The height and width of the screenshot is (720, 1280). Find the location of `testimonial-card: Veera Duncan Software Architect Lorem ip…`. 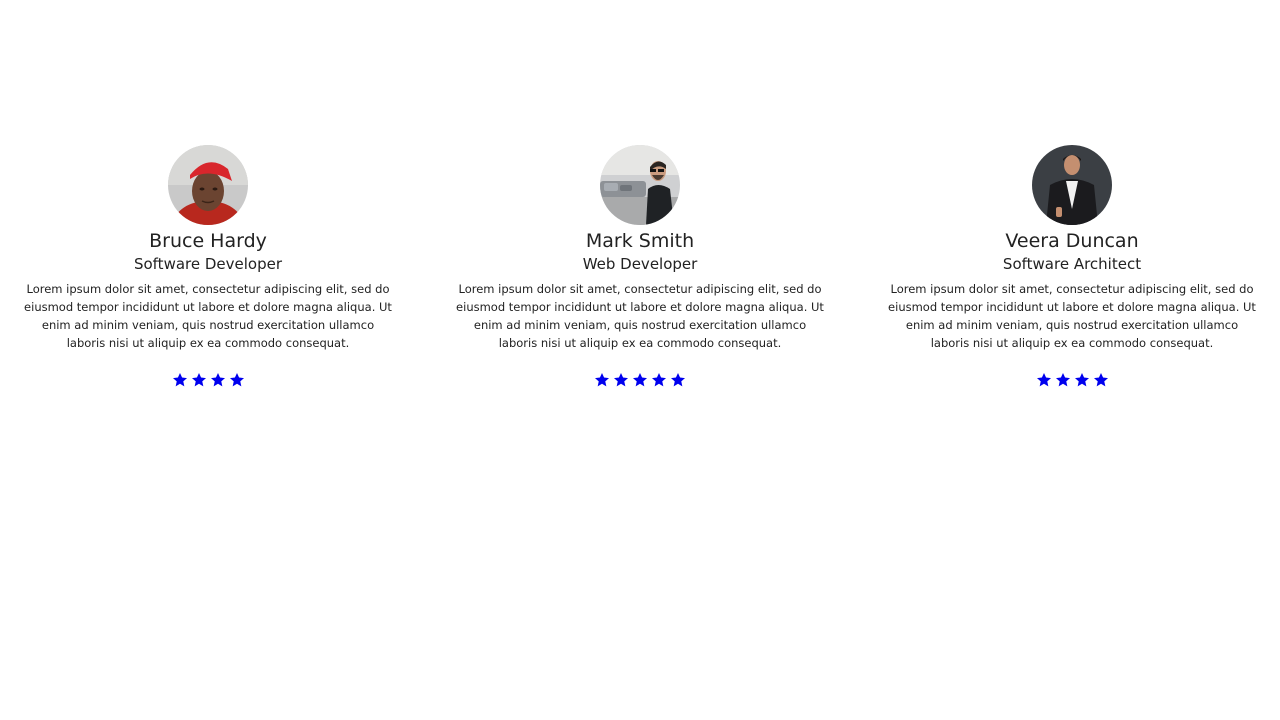

testimonial-card: Veera Duncan Software Architect Lorem ip… is located at coordinates (1072, 267).